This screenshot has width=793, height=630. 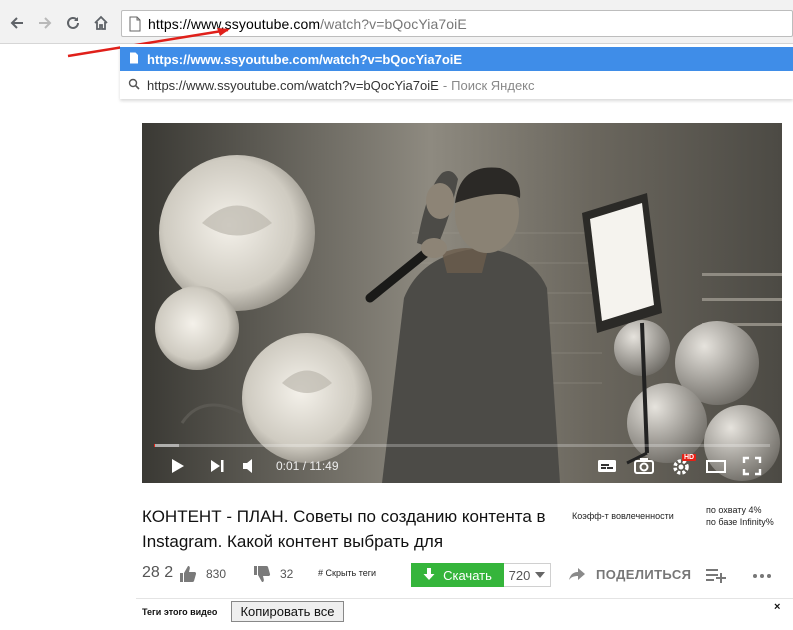 I want to click on url-host: https://www.ssyoutube.com, so click(x=234, y=24).